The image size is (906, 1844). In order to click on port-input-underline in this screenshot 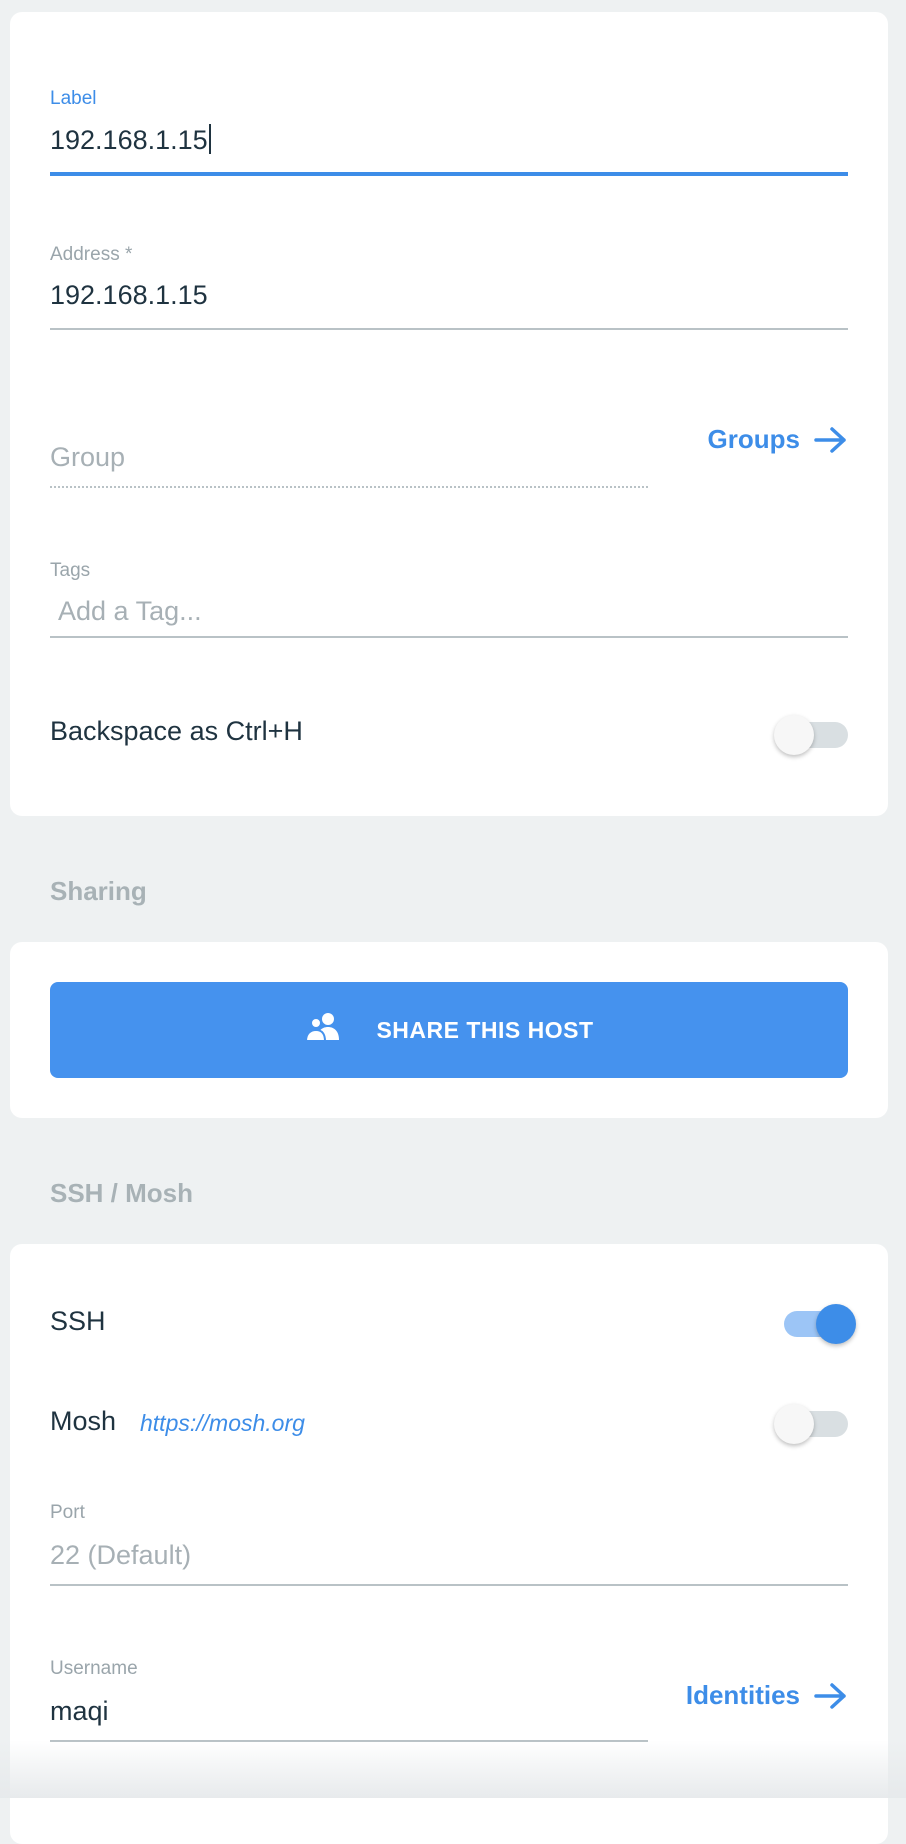, I will do `click(449, 1585)`.